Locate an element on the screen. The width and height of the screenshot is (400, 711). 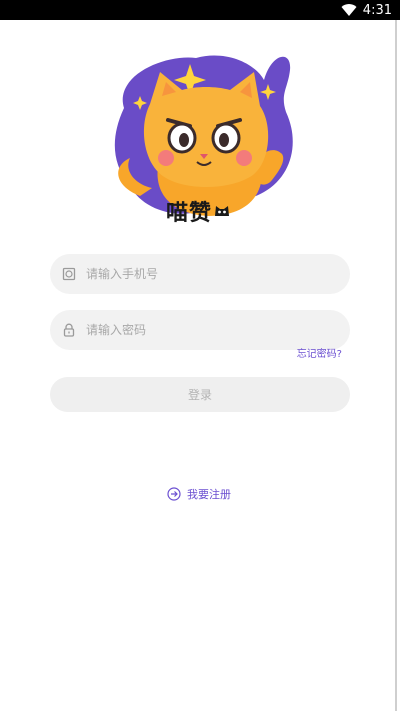
cat-face-icon is located at coordinates (222, 211).